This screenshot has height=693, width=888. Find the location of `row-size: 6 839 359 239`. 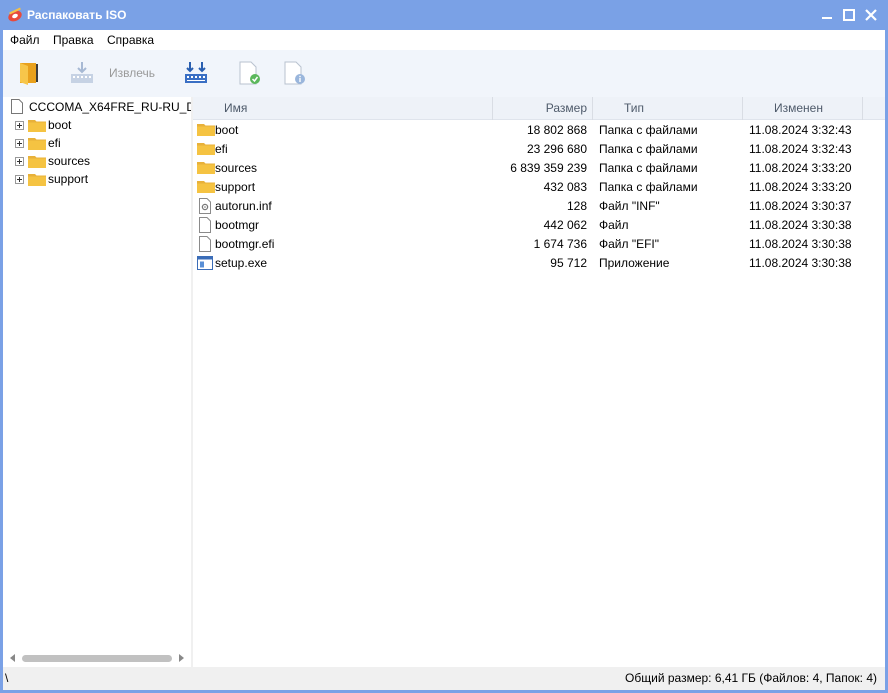

row-size: 6 839 359 239 is located at coordinates (548, 168).